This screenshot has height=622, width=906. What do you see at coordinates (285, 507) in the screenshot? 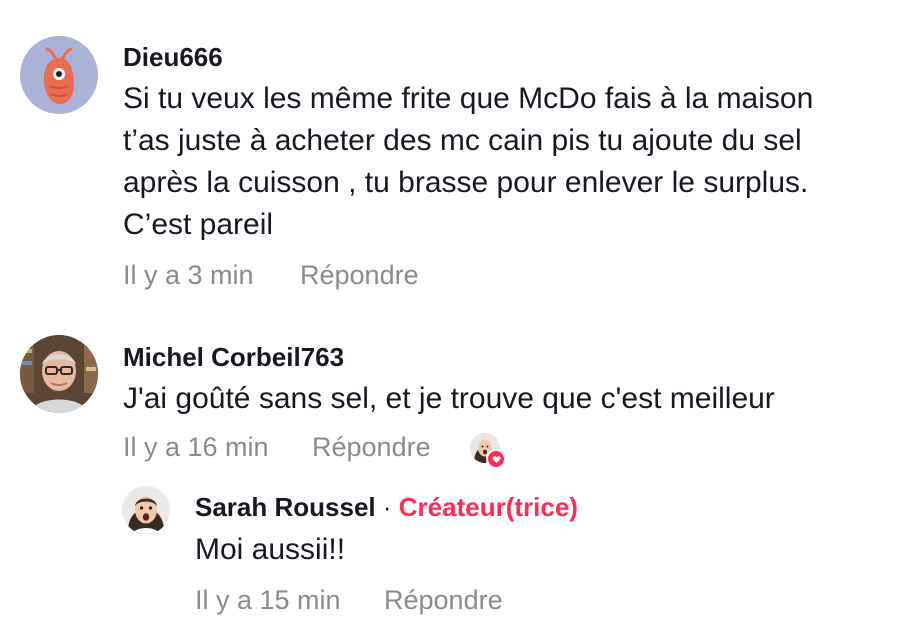
I see `reply-username: Sarah Roussel` at bounding box center [285, 507].